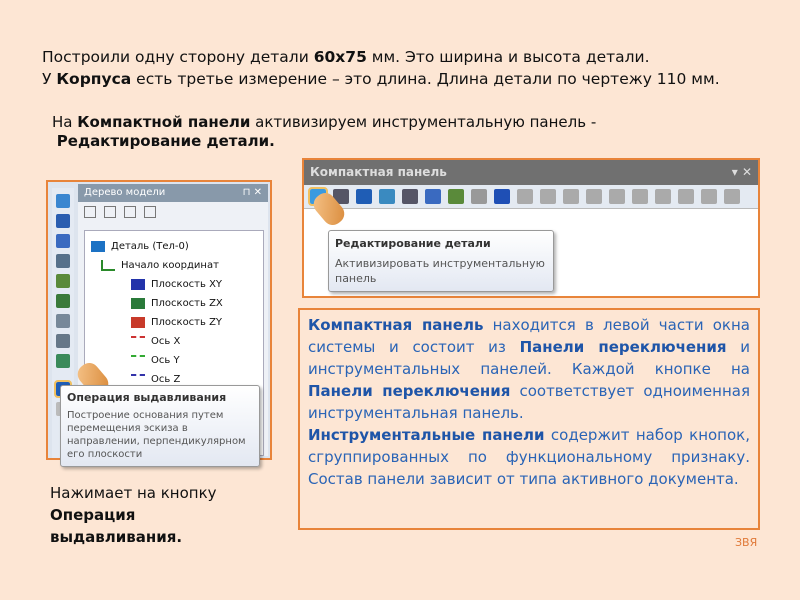 The image size is (800, 600). I want to click on array-icon, so click(686, 196).